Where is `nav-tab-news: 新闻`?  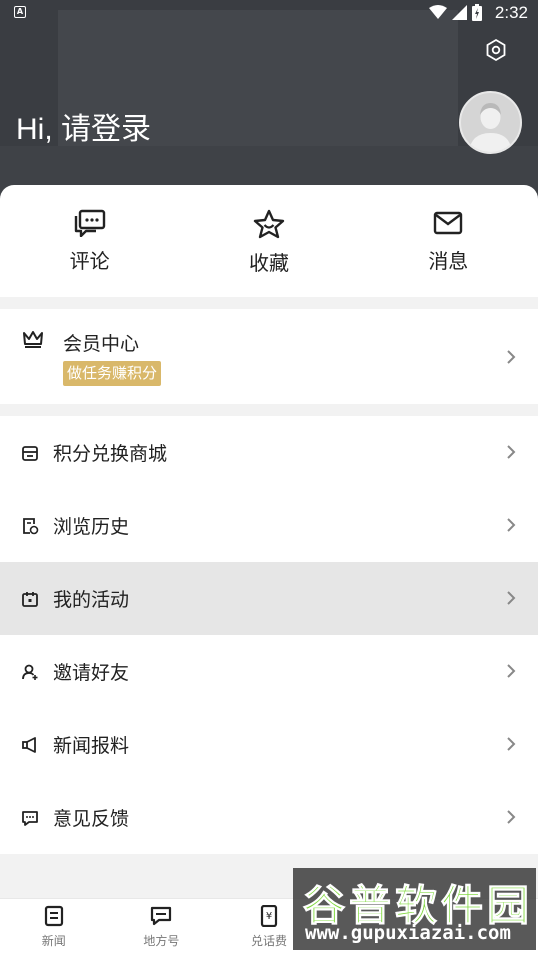 nav-tab-news: 新闻 is located at coordinates (54, 926).